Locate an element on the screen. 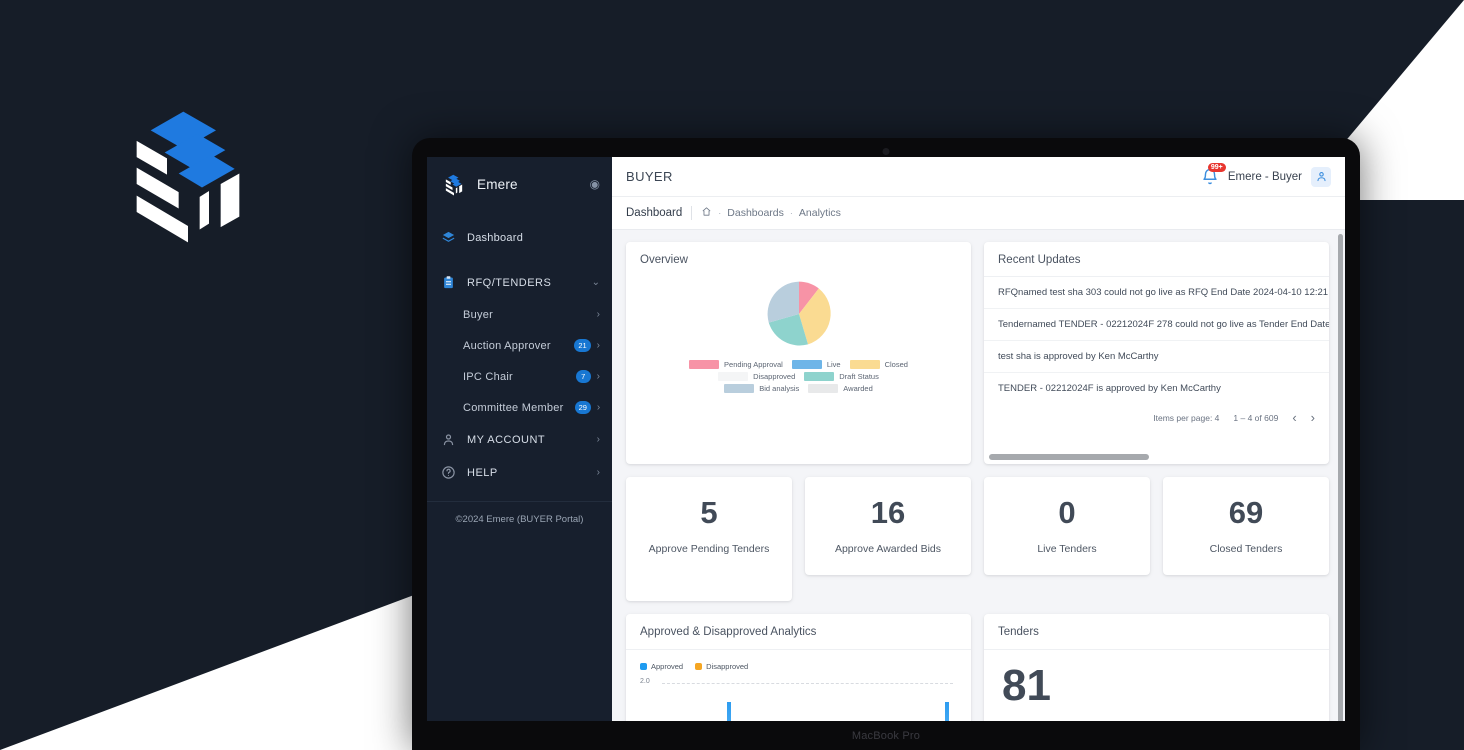 This screenshot has width=1464, height=750. breadcrumb-trail: · Dashboards · Analytics is located at coordinates (771, 213).